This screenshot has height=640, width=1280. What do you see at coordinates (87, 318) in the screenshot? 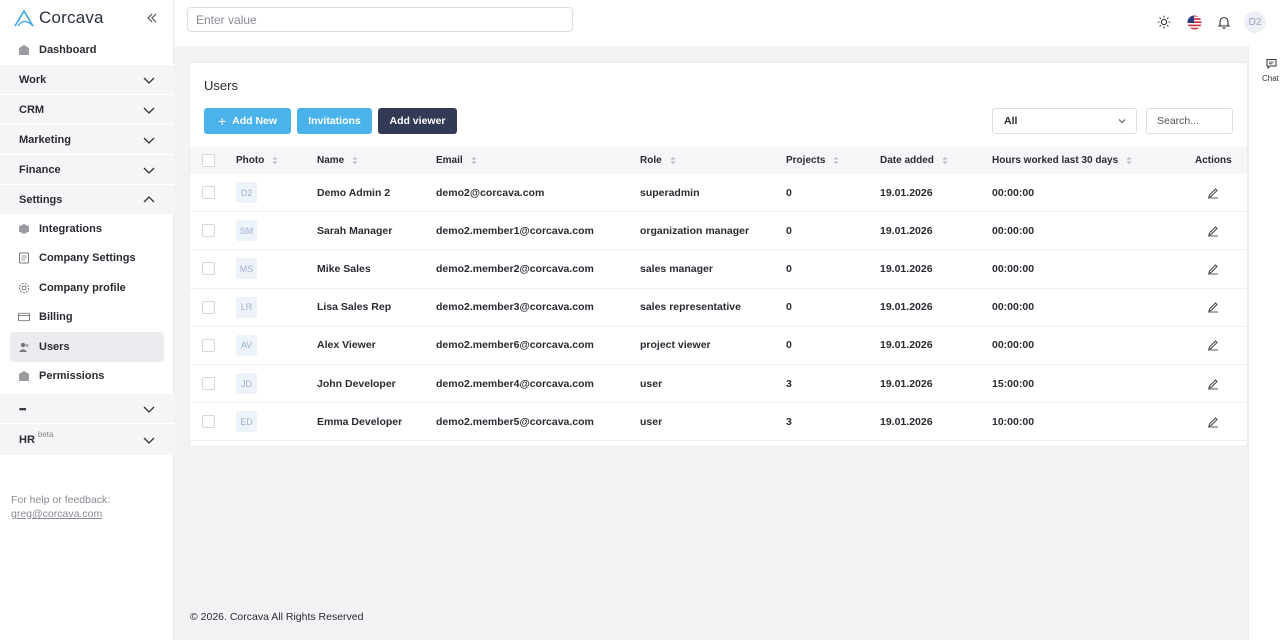
I see `sidebar-item-billing: Billing` at bounding box center [87, 318].